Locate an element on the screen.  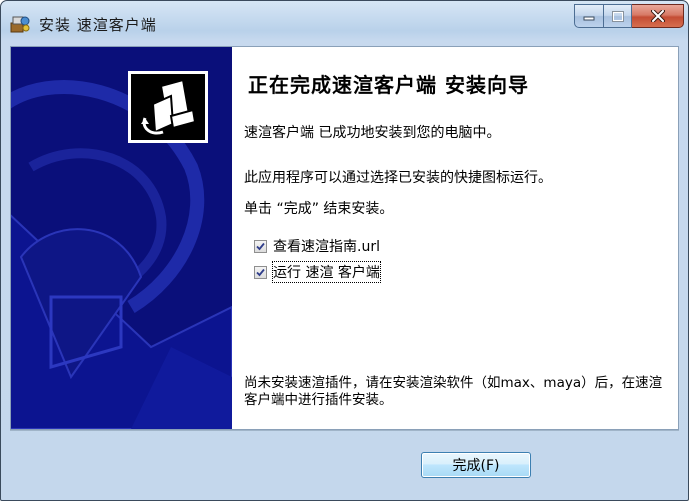
run-client-label: 运行 速渲 客户端 is located at coordinates (326, 272).